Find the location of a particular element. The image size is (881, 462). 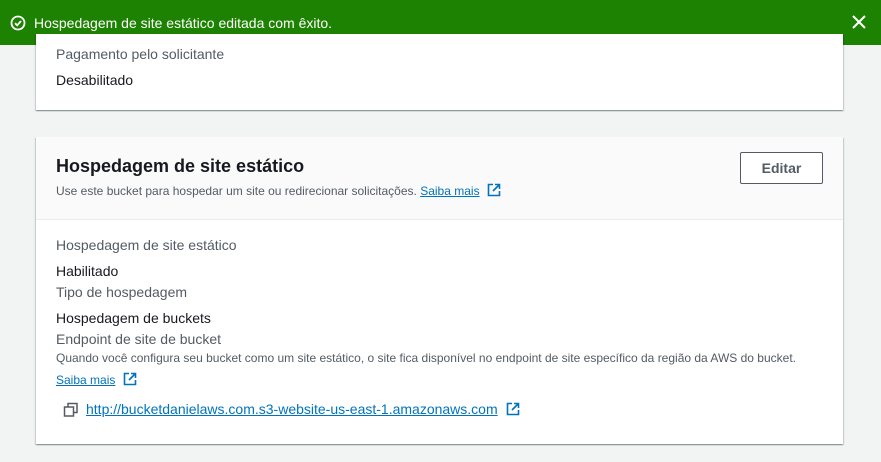

learn-more-link: Saiba mais is located at coordinates (449, 191).